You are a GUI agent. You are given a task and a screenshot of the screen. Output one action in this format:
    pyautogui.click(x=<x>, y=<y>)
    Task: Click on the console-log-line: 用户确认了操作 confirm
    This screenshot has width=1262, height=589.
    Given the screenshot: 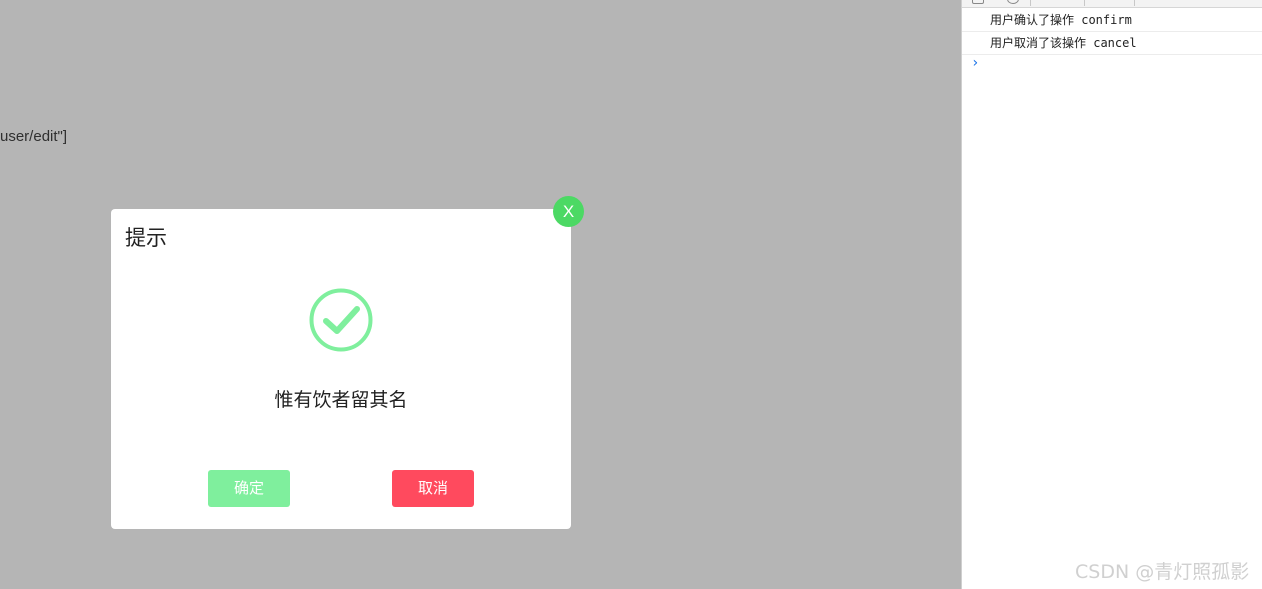 What is the action you would take?
    pyautogui.click(x=1112, y=20)
    